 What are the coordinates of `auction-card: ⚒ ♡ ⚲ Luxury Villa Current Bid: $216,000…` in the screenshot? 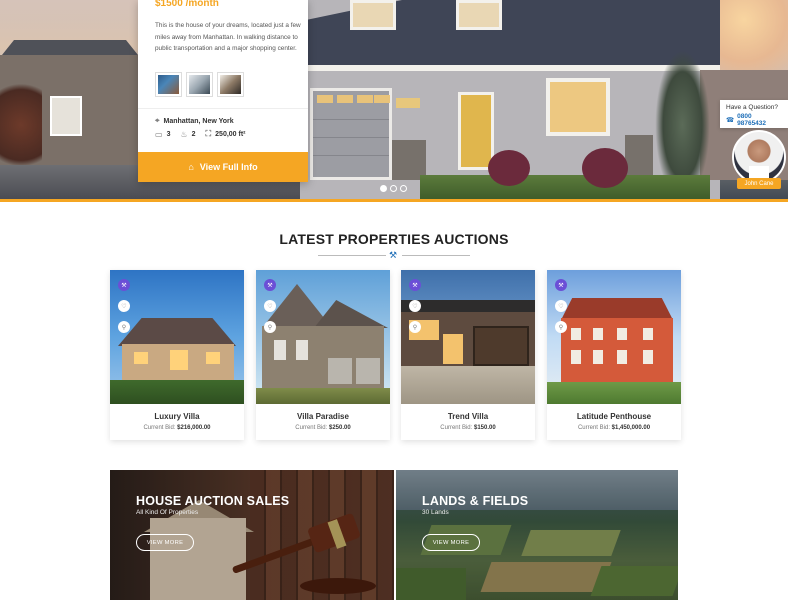 It's located at (177, 355).